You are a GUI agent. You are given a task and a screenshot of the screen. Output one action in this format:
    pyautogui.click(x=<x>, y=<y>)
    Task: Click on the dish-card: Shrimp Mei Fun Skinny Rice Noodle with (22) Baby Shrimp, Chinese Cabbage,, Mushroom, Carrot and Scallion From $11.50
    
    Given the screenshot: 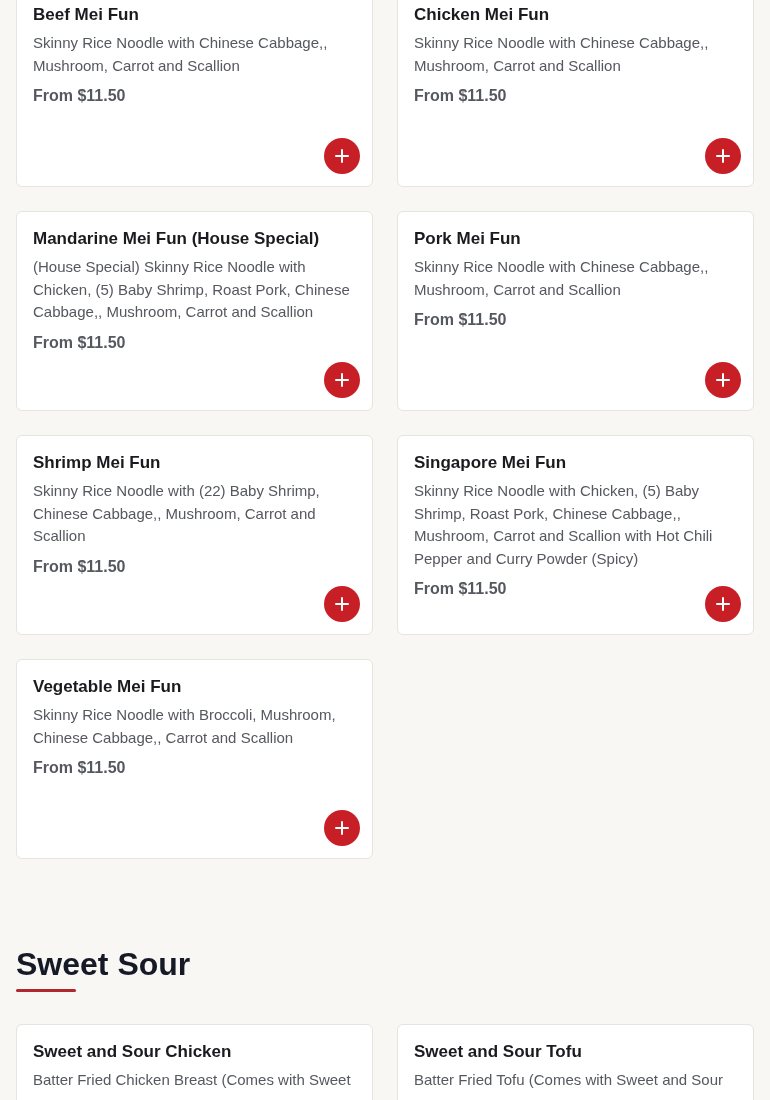 What is the action you would take?
    pyautogui.click(x=194, y=535)
    